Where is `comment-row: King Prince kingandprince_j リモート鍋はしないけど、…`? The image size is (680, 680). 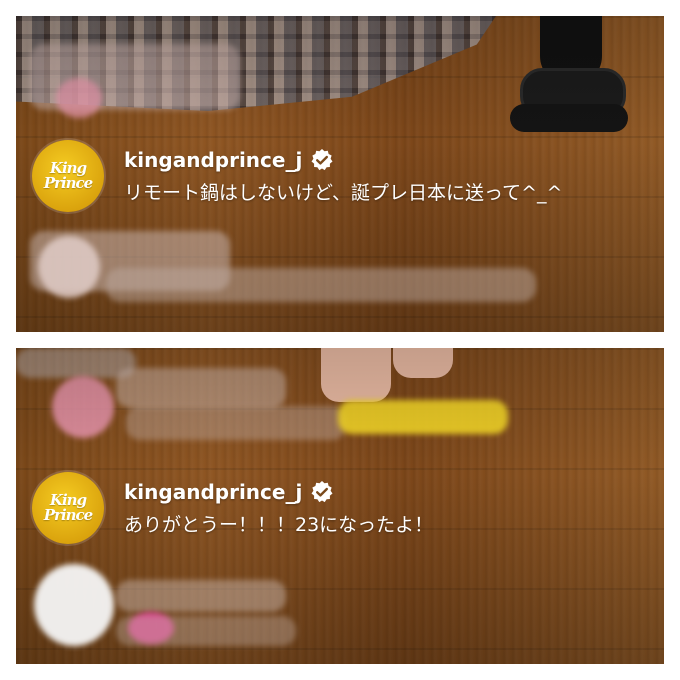
comment-row: King Prince kingandprince_j リモート鍋はしないけど、… is located at coordinates (297, 176).